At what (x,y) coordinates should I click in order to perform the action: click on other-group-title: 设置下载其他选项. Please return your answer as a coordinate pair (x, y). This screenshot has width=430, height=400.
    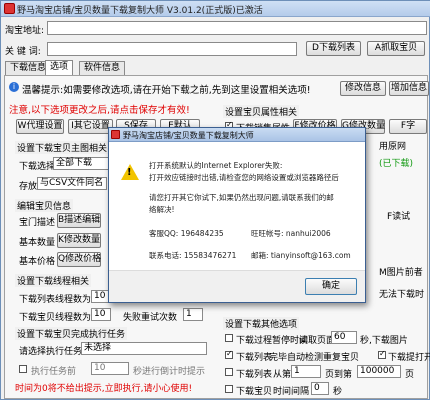
    Looking at the image, I should click on (261, 323).